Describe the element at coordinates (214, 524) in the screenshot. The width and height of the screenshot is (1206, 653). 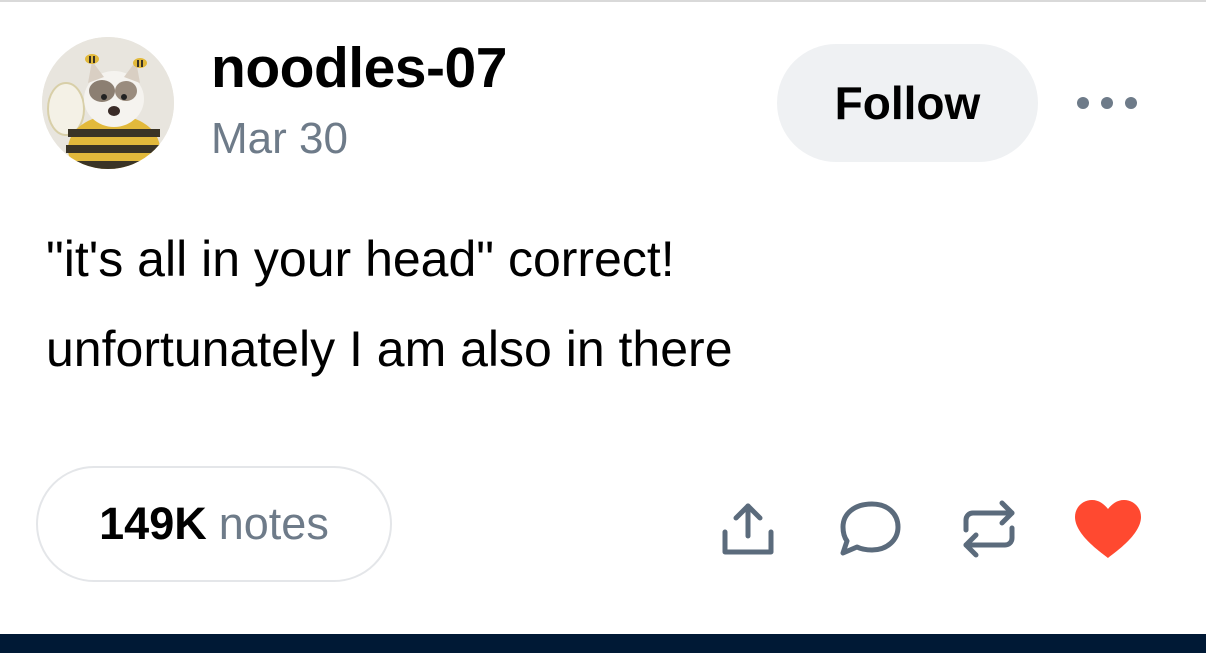
I see `notes-button: 149K notes` at that location.